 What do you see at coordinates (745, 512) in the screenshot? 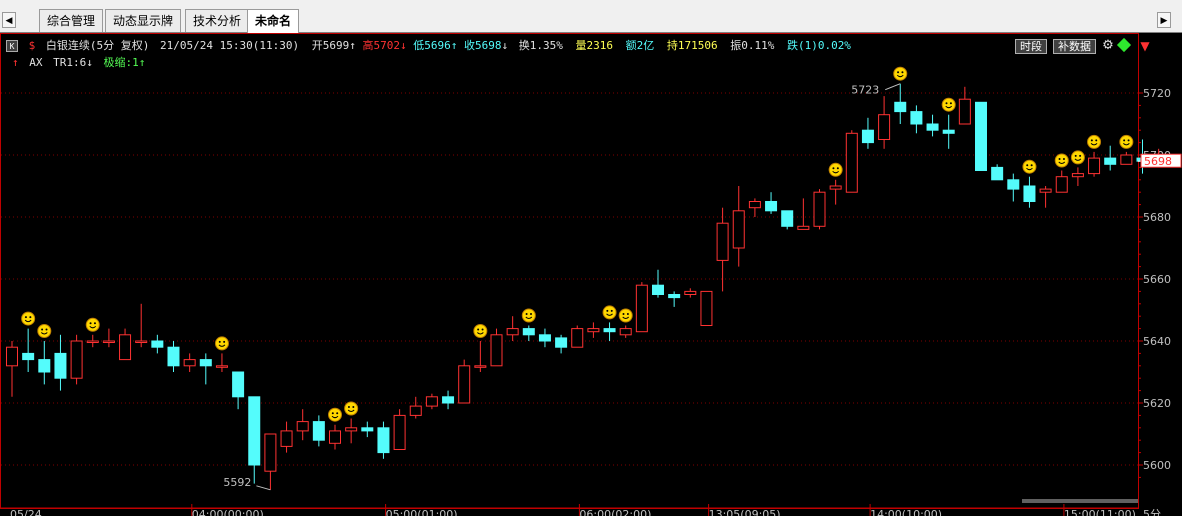
I see `x-tick-label: 13:05(09:05)` at bounding box center [745, 512].